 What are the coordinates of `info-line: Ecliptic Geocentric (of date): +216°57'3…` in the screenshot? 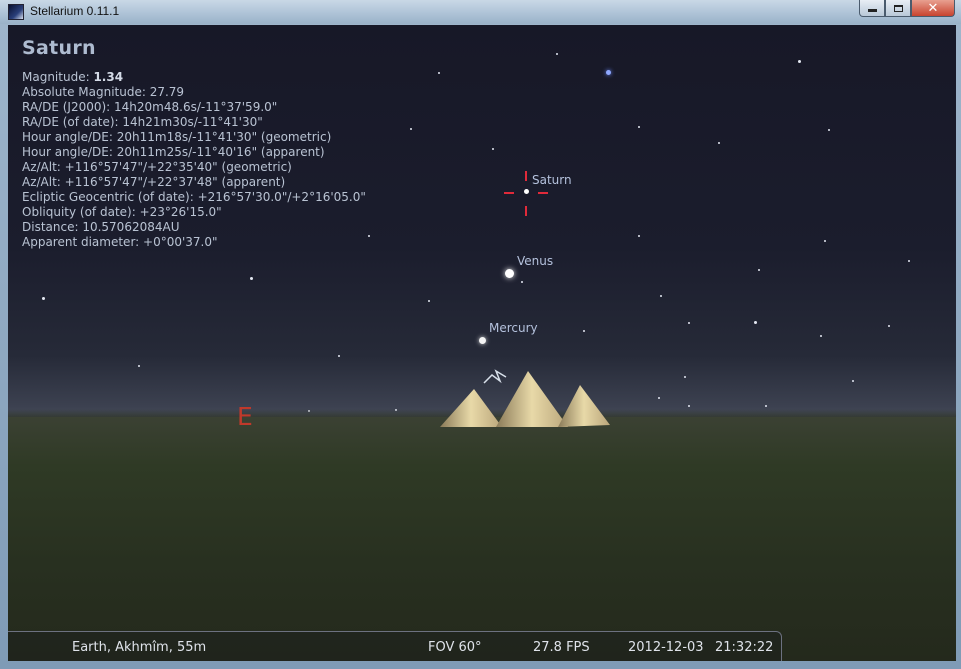 It's located at (194, 197).